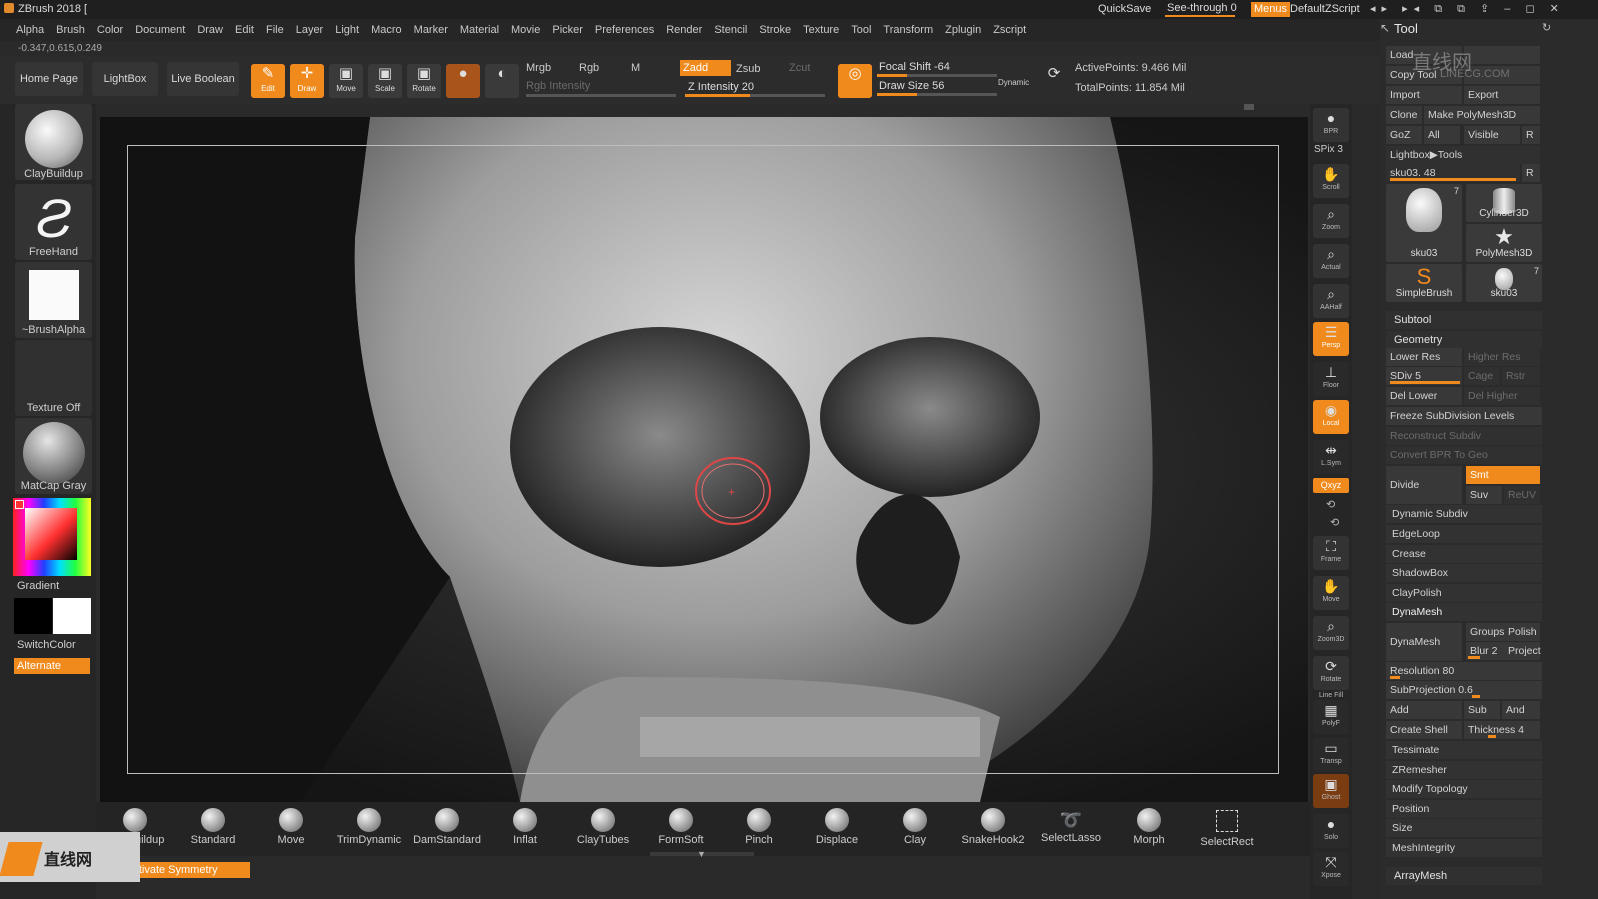  I want to click on menu-zscript: Zscript, so click(1009, 30).